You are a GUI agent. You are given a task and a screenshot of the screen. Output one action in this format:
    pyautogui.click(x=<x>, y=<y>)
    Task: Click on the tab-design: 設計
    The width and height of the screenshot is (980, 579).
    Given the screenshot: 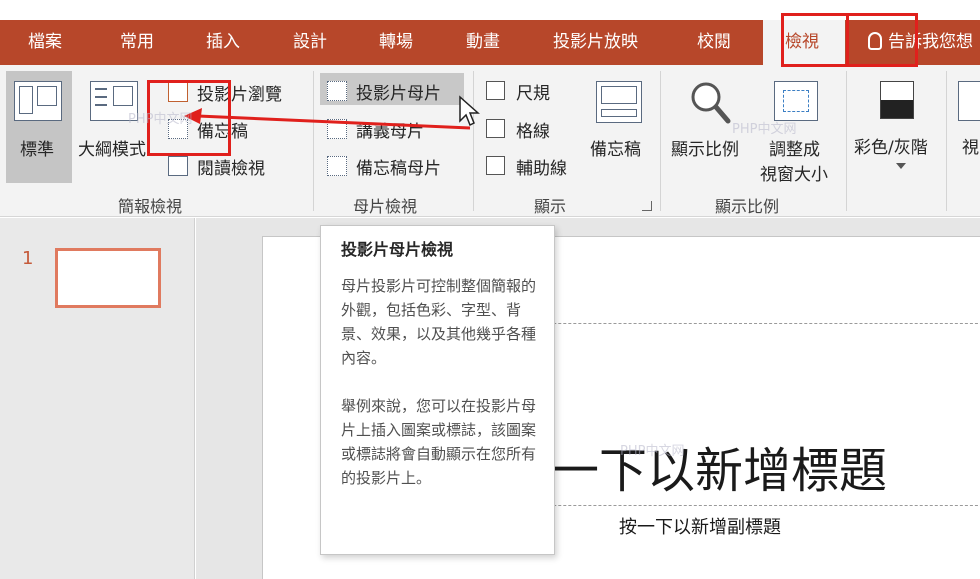 What is the action you would take?
    pyautogui.click(x=310, y=42)
    